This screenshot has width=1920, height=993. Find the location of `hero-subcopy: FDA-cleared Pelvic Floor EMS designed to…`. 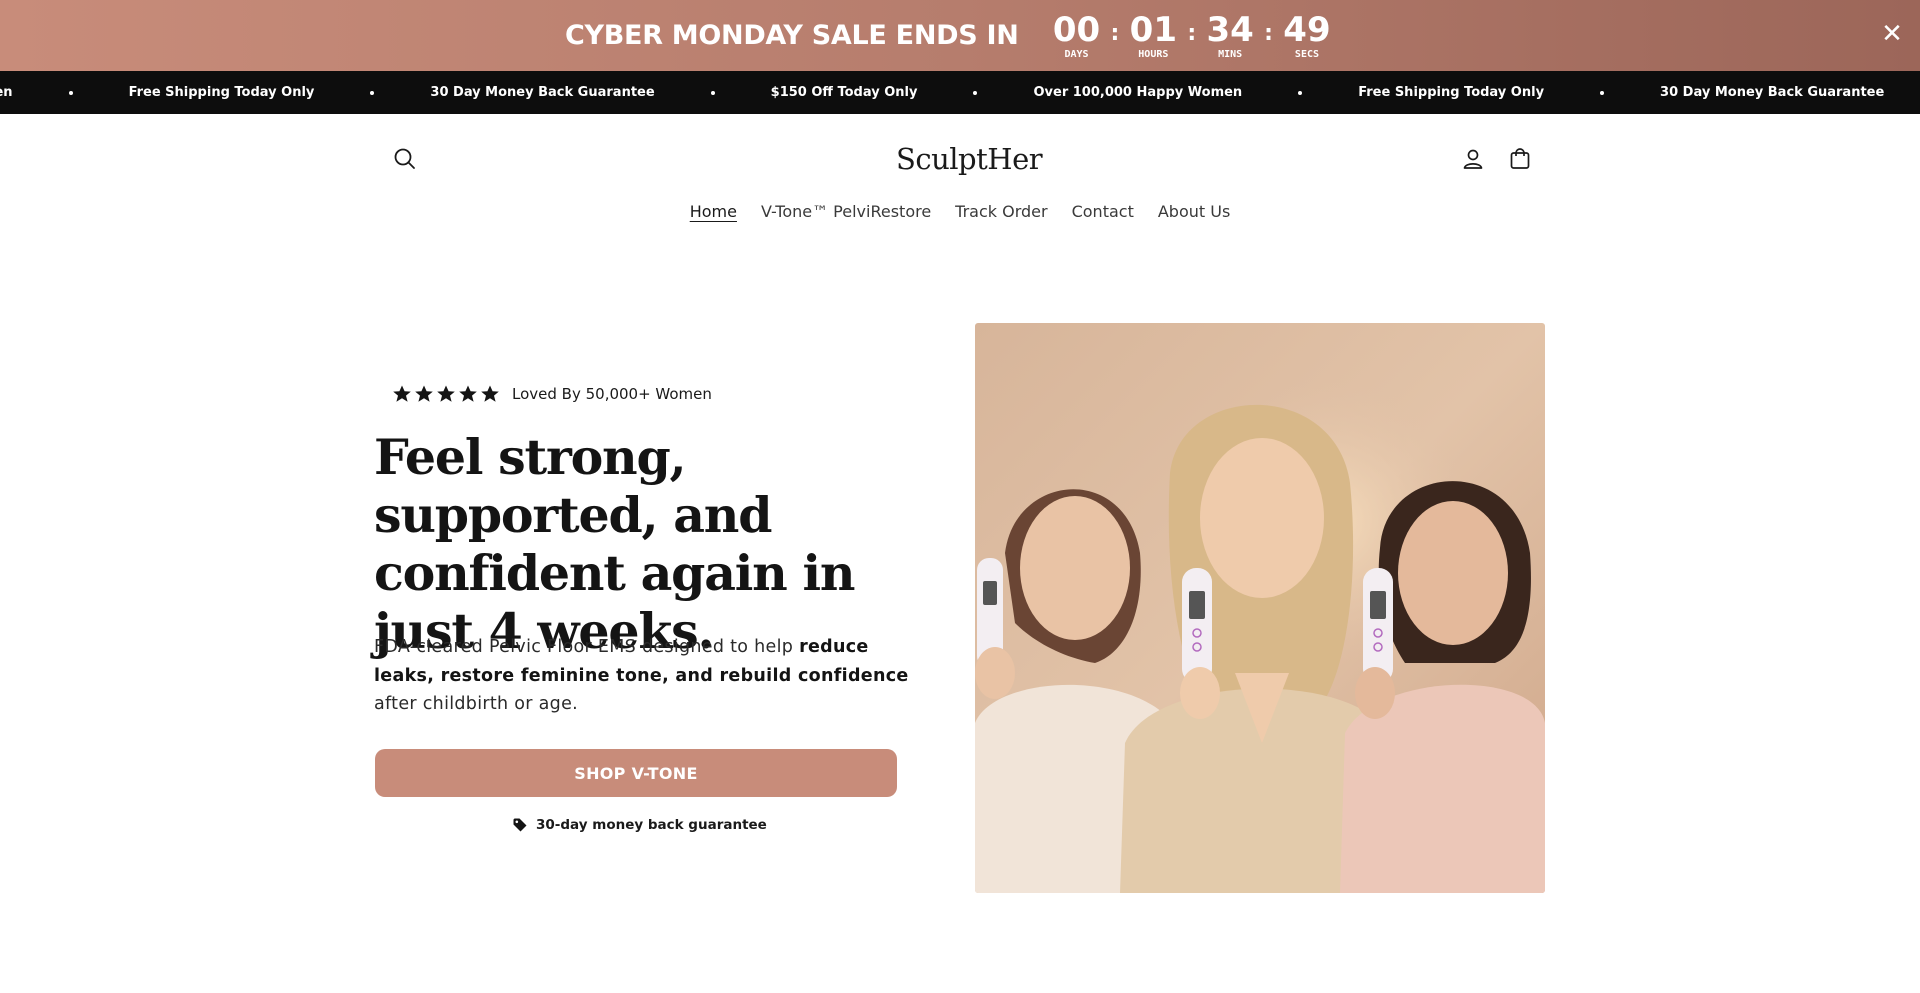

hero-subcopy: FDA-cleared Pelvic Floor EMS designed to… is located at coordinates (644, 676).